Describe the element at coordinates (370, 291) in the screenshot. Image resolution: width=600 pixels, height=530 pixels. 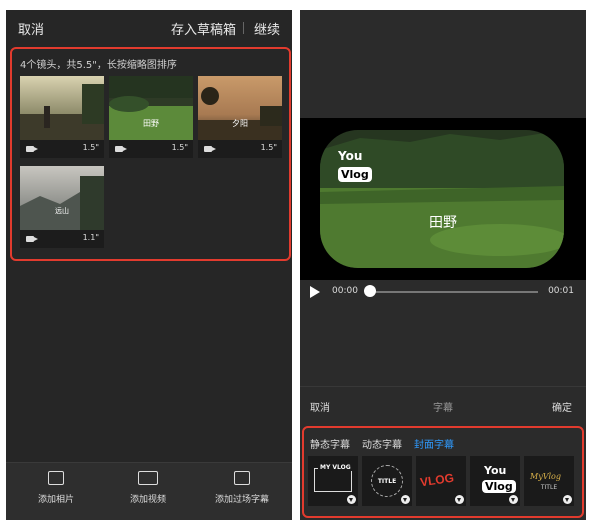
I see `progress-handle` at that location.